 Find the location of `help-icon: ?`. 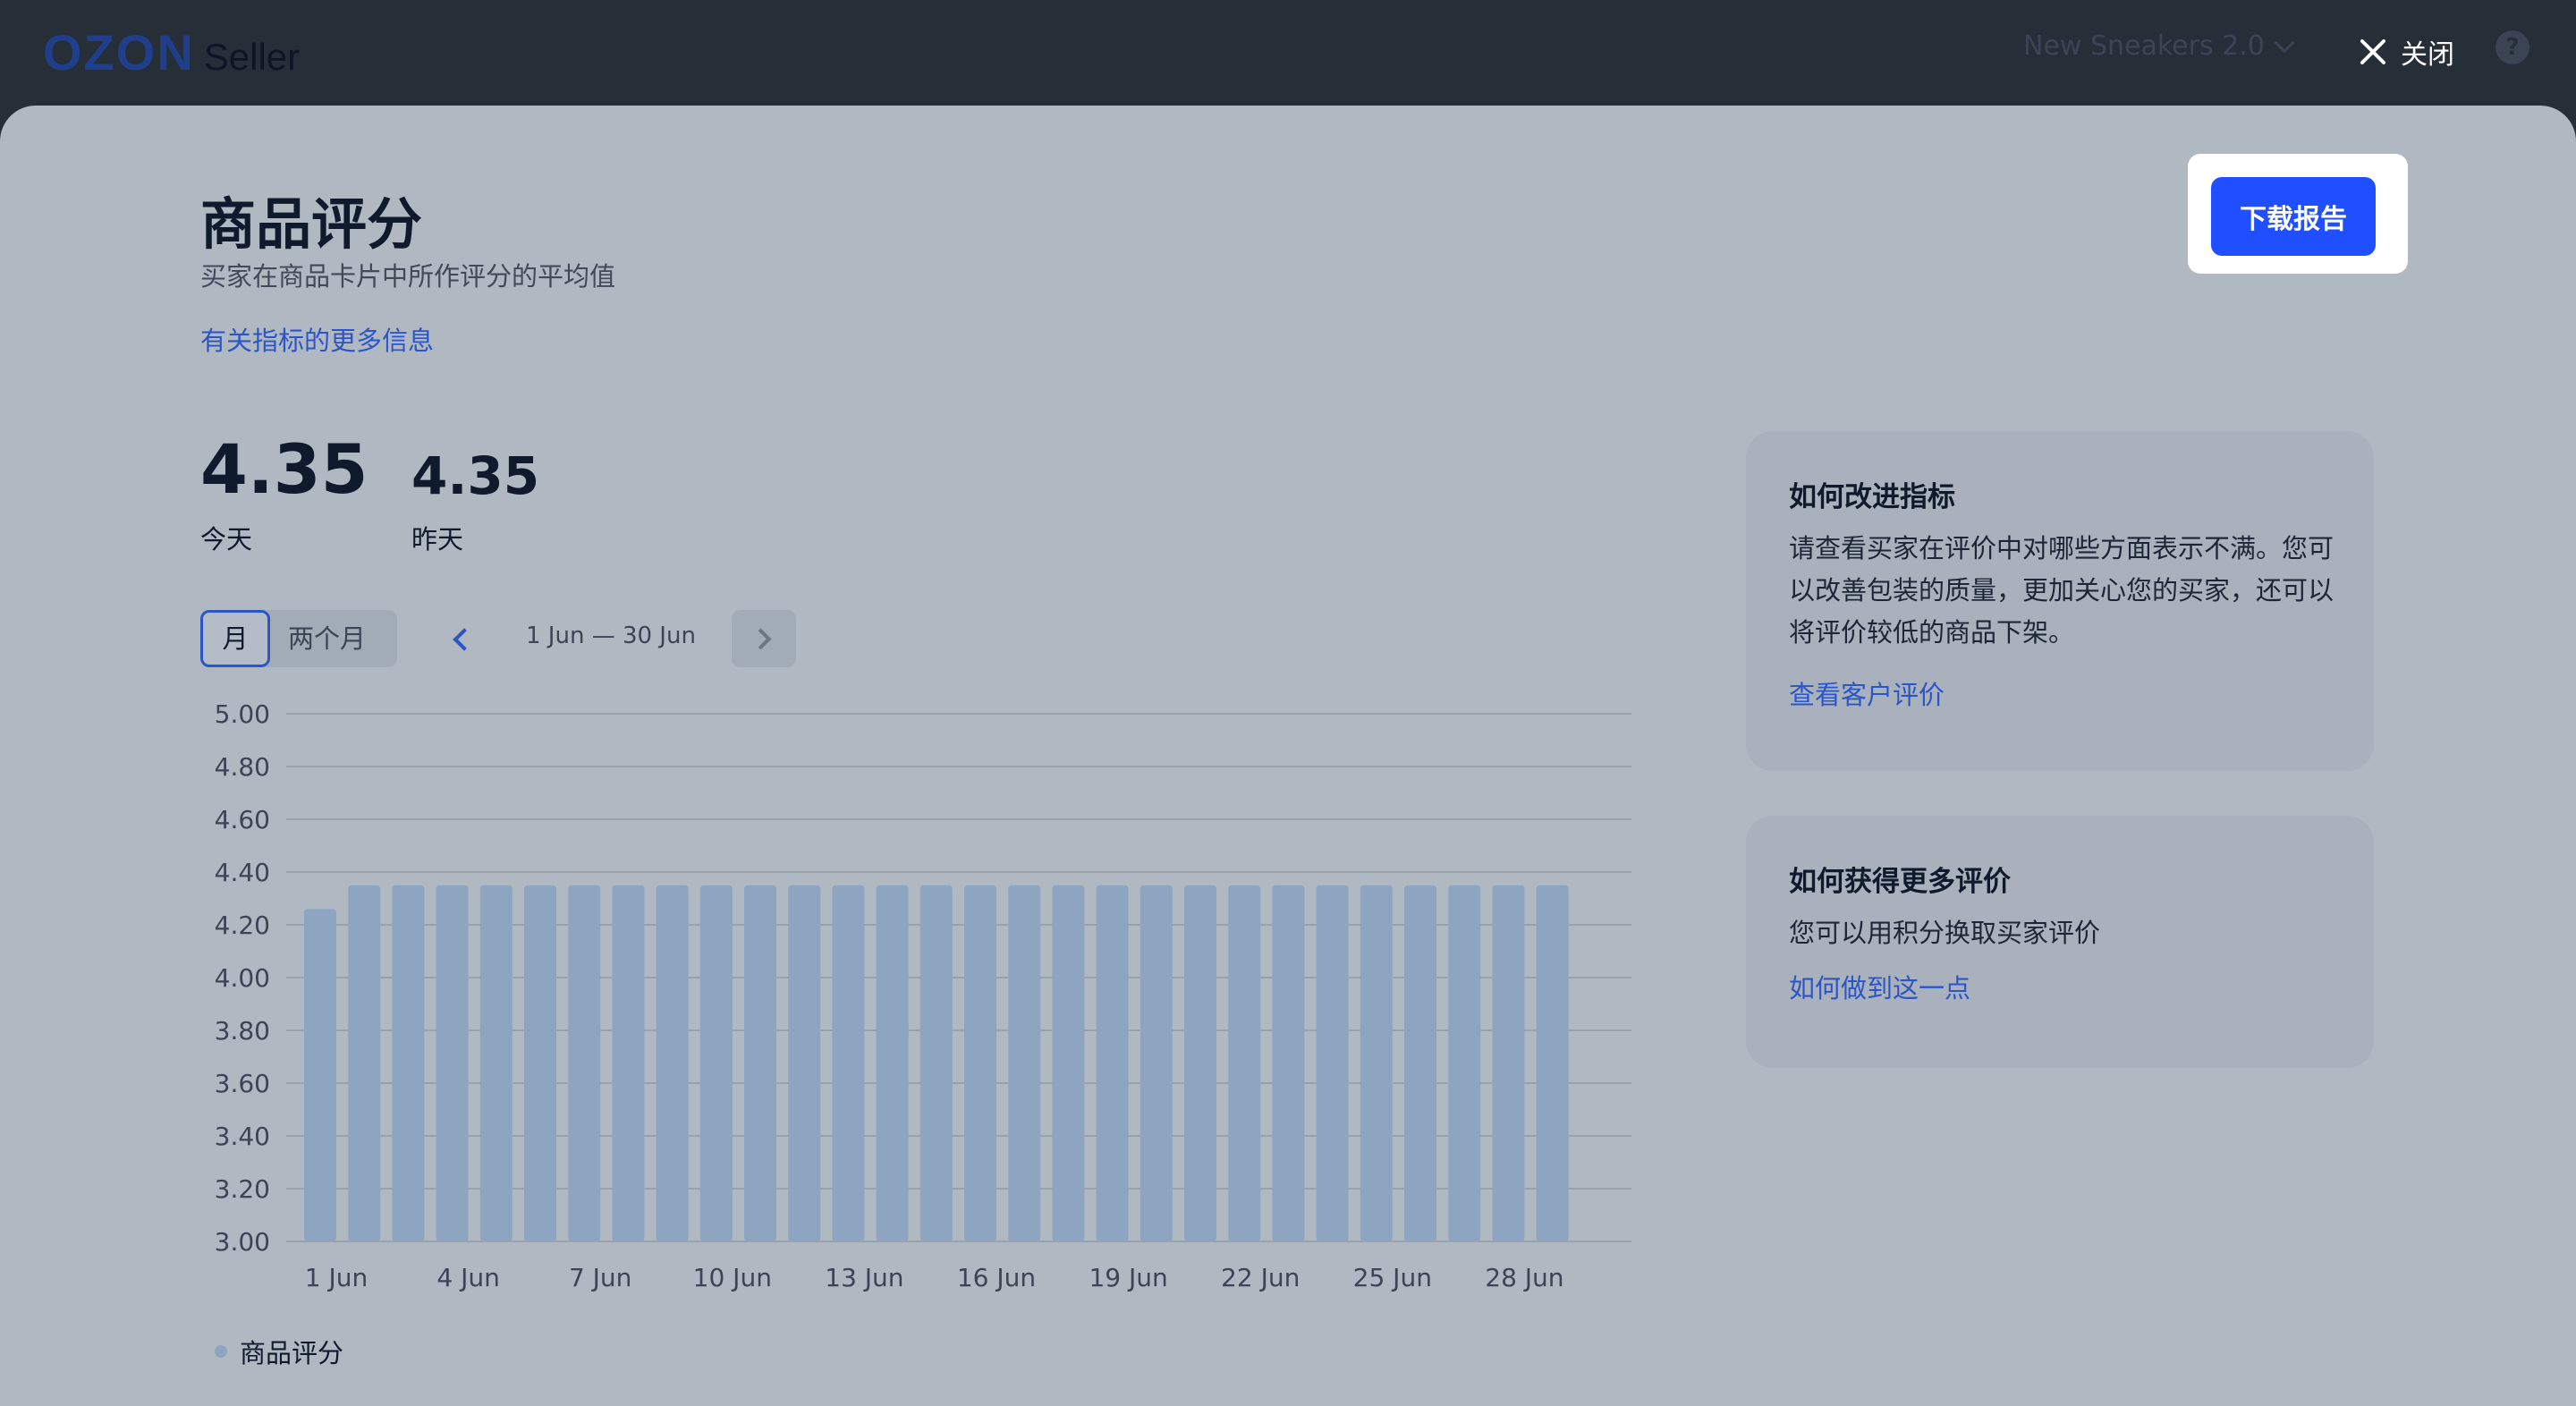

help-icon: ? is located at coordinates (2512, 47).